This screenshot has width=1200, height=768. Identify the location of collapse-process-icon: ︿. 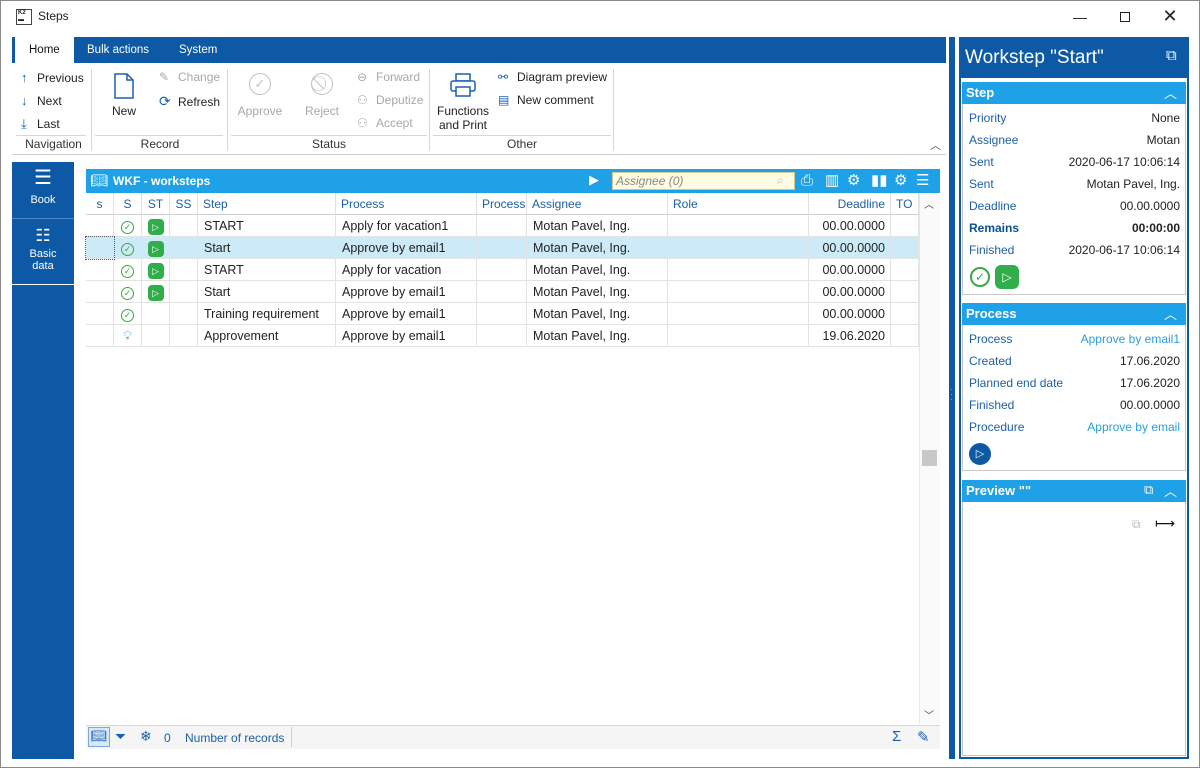
(1170, 313).